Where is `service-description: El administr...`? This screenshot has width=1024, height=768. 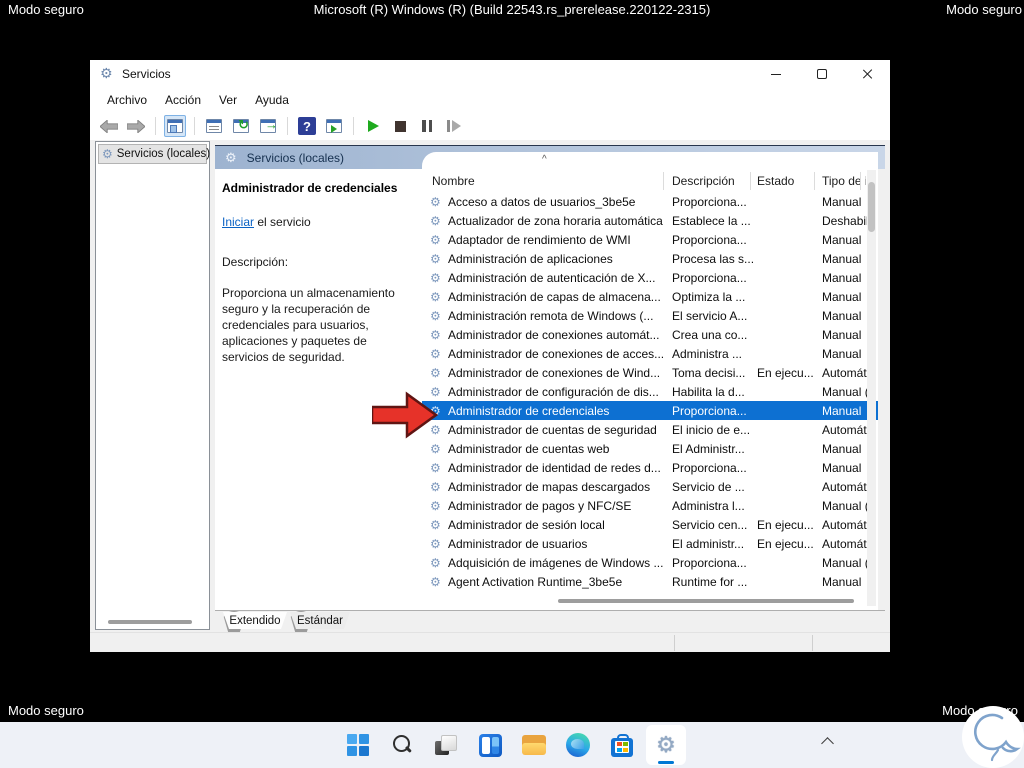 service-description: El administr... is located at coordinates (708, 543).